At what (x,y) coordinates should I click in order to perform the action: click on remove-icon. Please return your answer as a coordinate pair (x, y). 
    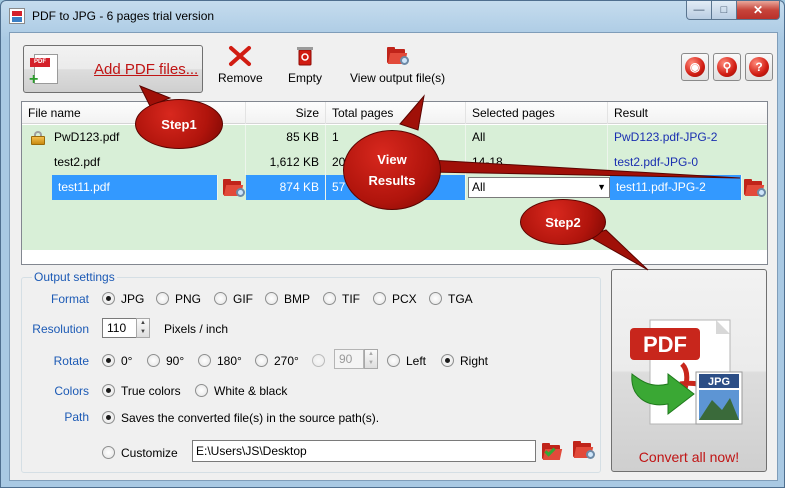
    Looking at the image, I should click on (240, 56).